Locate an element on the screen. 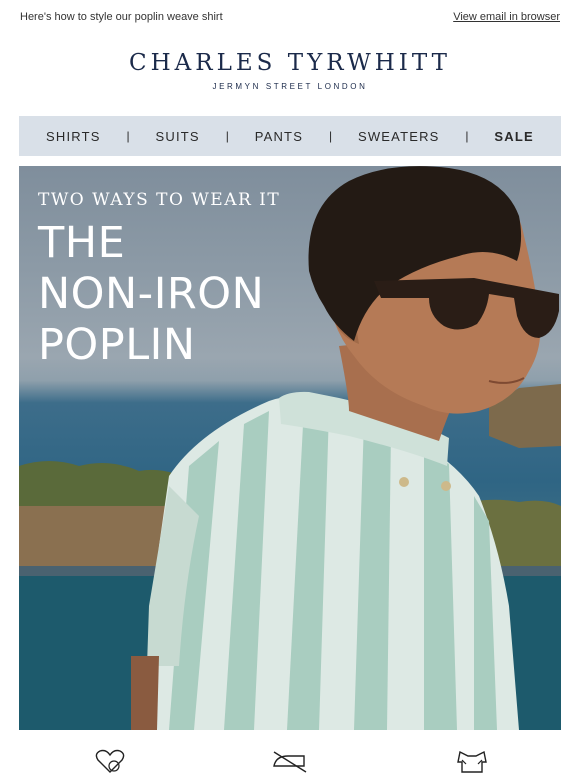 This screenshot has height=774, width=580. brand-name: CHARLES TYRWHITT is located at coordinates (290, 63).